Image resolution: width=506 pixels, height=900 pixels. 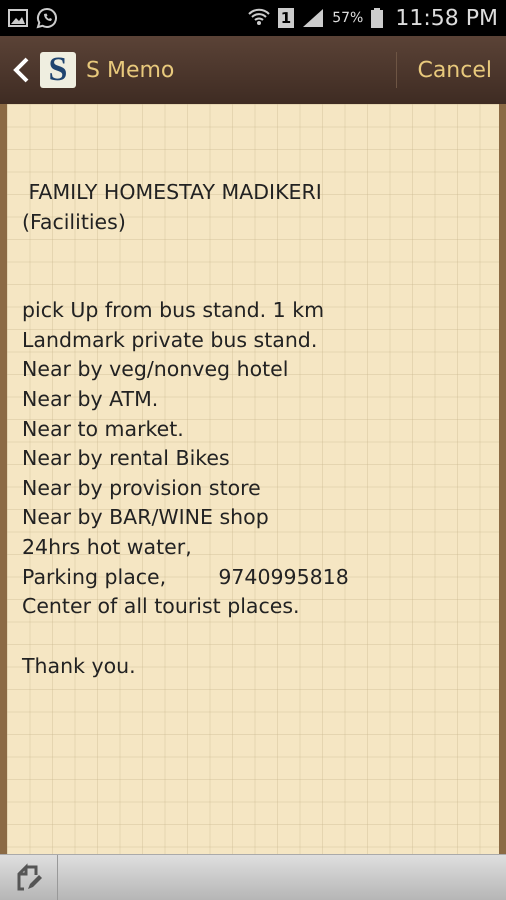 I want to click on wifi-icon, so click(x=259, y=18).